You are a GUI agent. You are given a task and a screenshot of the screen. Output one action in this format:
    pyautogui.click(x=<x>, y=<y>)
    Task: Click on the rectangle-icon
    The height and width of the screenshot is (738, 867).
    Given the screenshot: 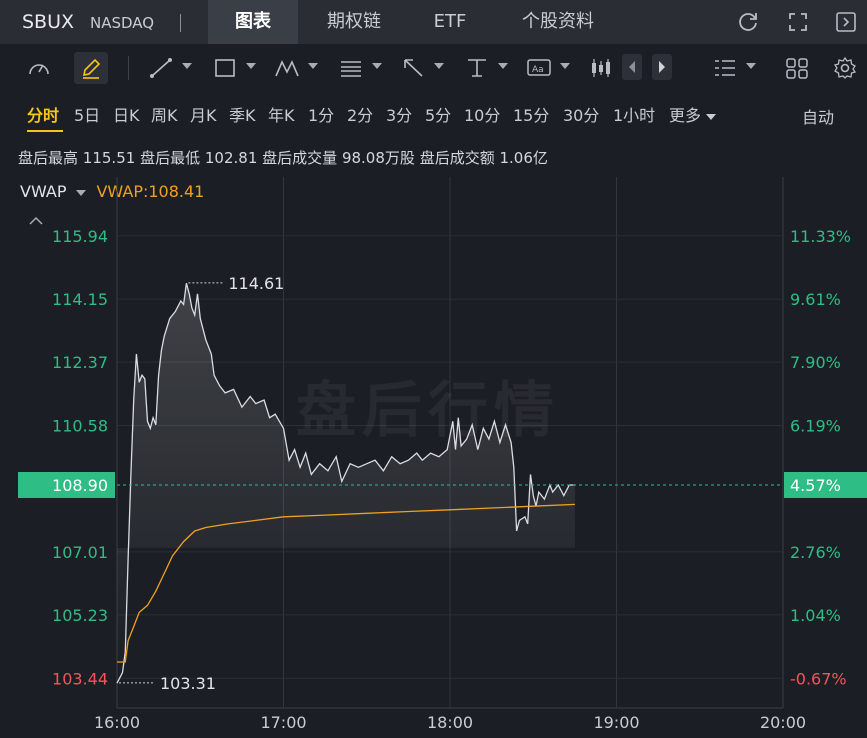 What is the action you would take?
    pyautogui.click(x=225, y=68)
    